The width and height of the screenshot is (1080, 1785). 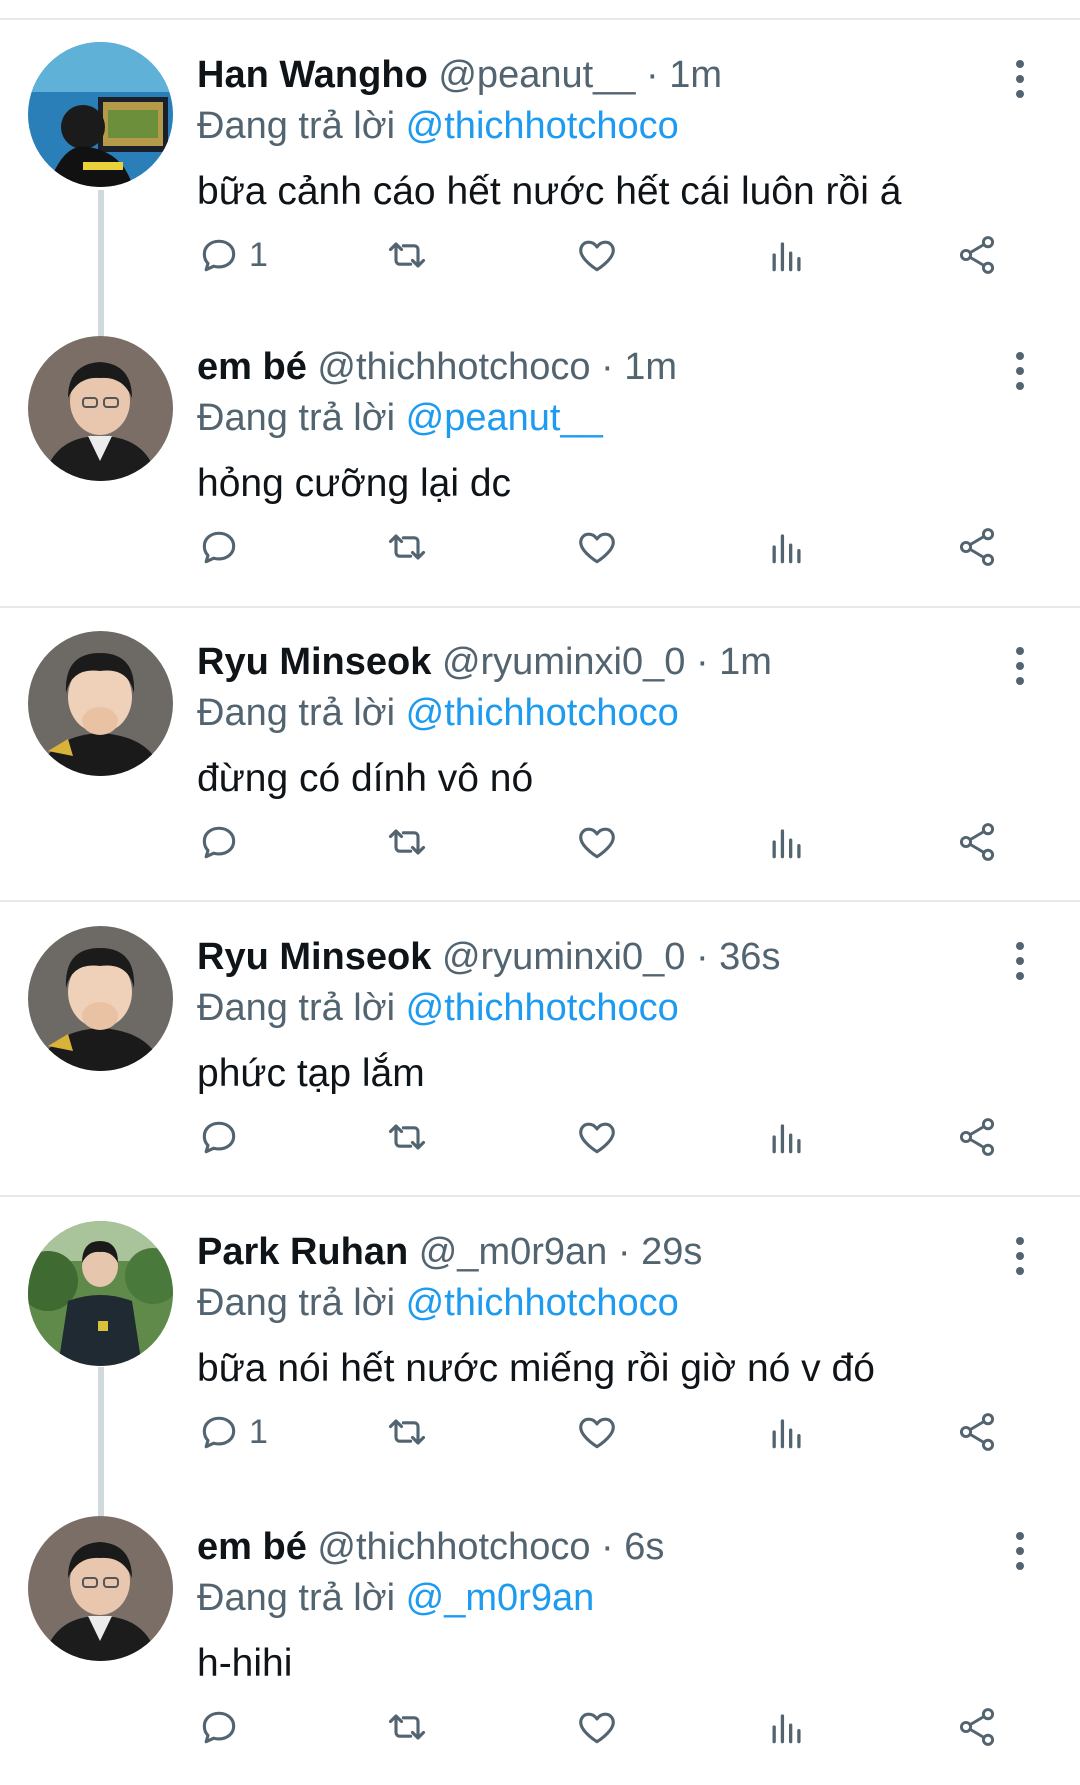 I want to click on timestamp: 36s, so click(x=749, y=957).